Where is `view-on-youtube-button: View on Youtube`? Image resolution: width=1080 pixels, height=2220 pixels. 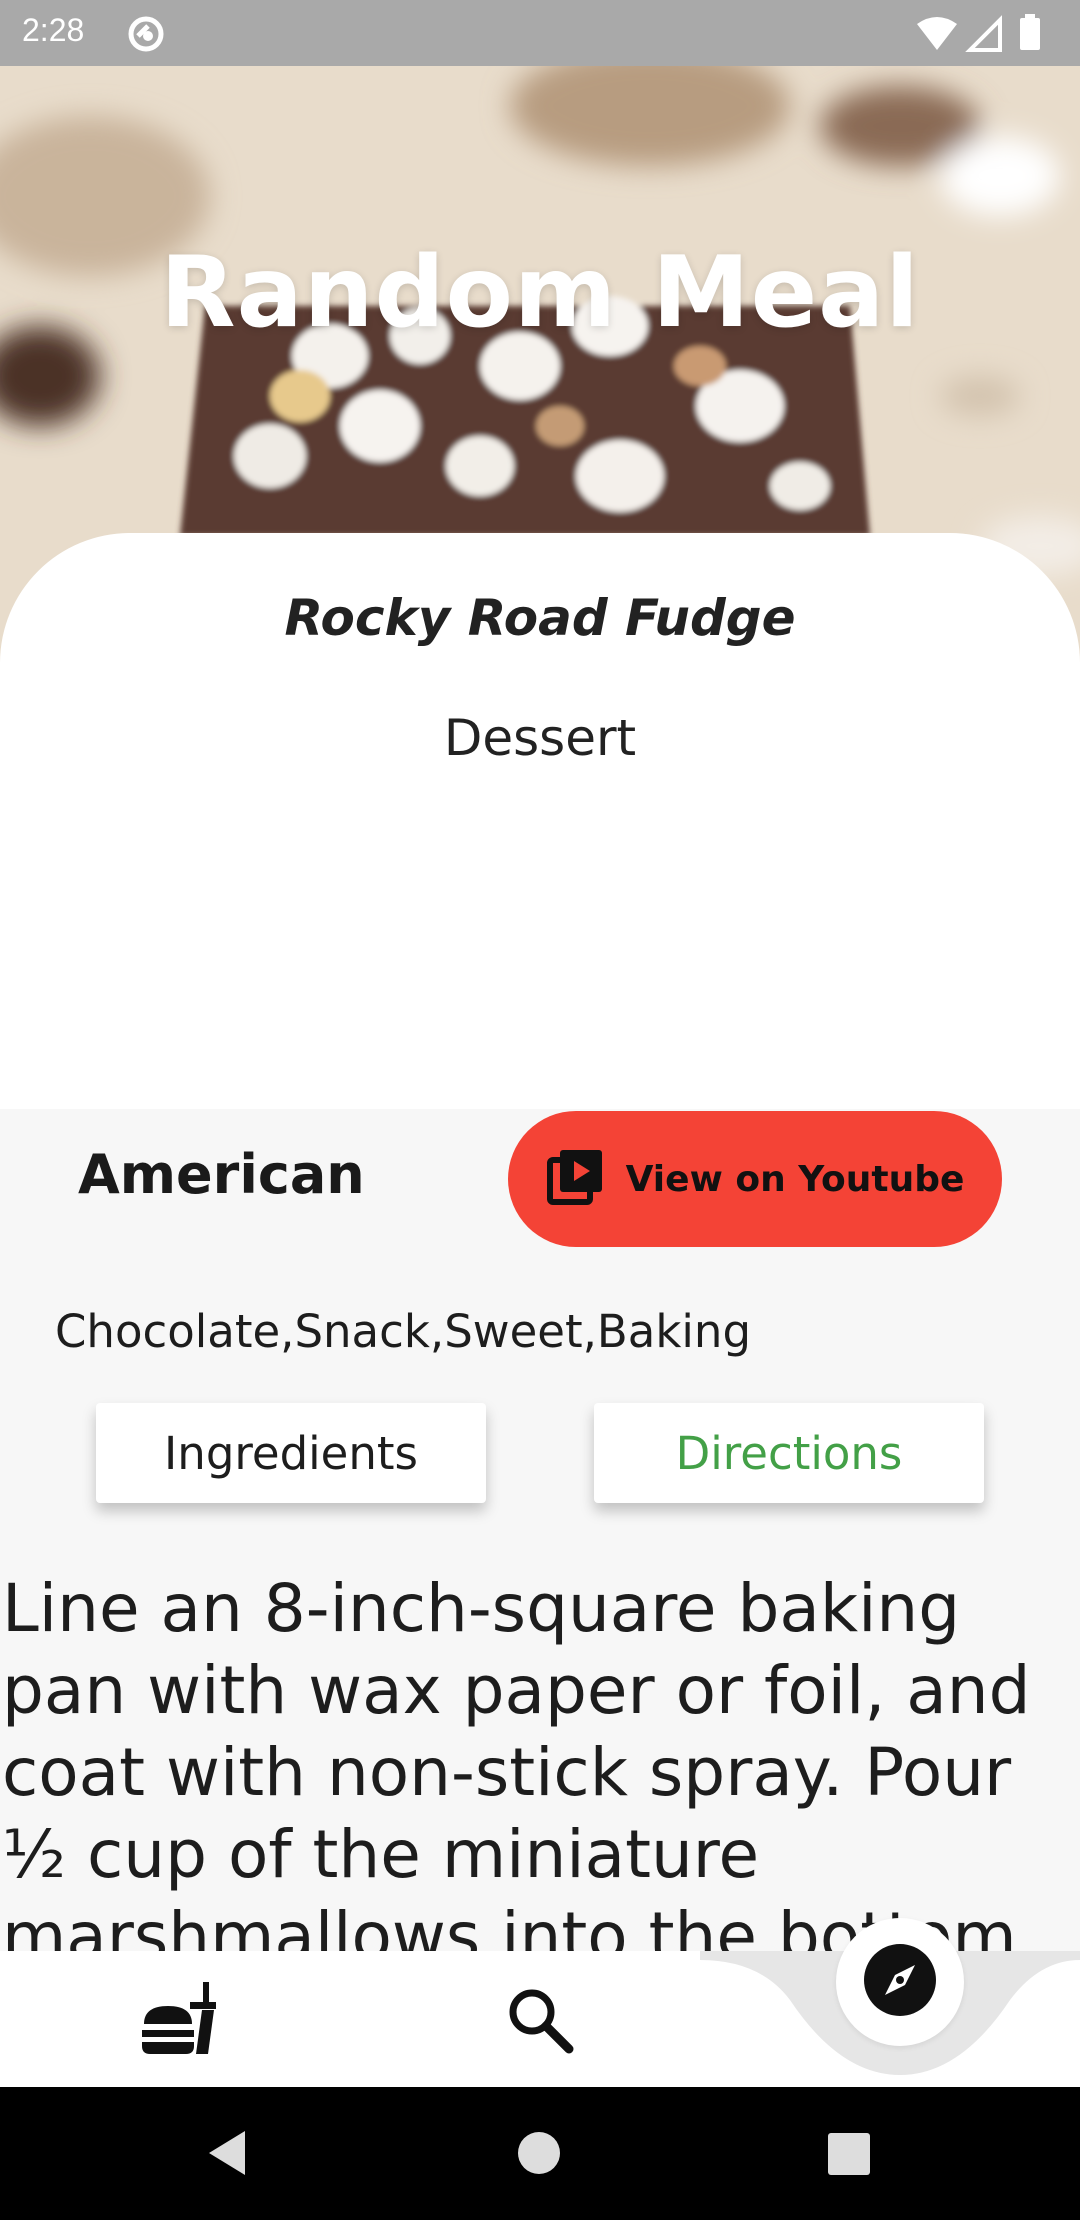 view-on-youtube-button: View on Youtube is located at coordinates (755, 1179).